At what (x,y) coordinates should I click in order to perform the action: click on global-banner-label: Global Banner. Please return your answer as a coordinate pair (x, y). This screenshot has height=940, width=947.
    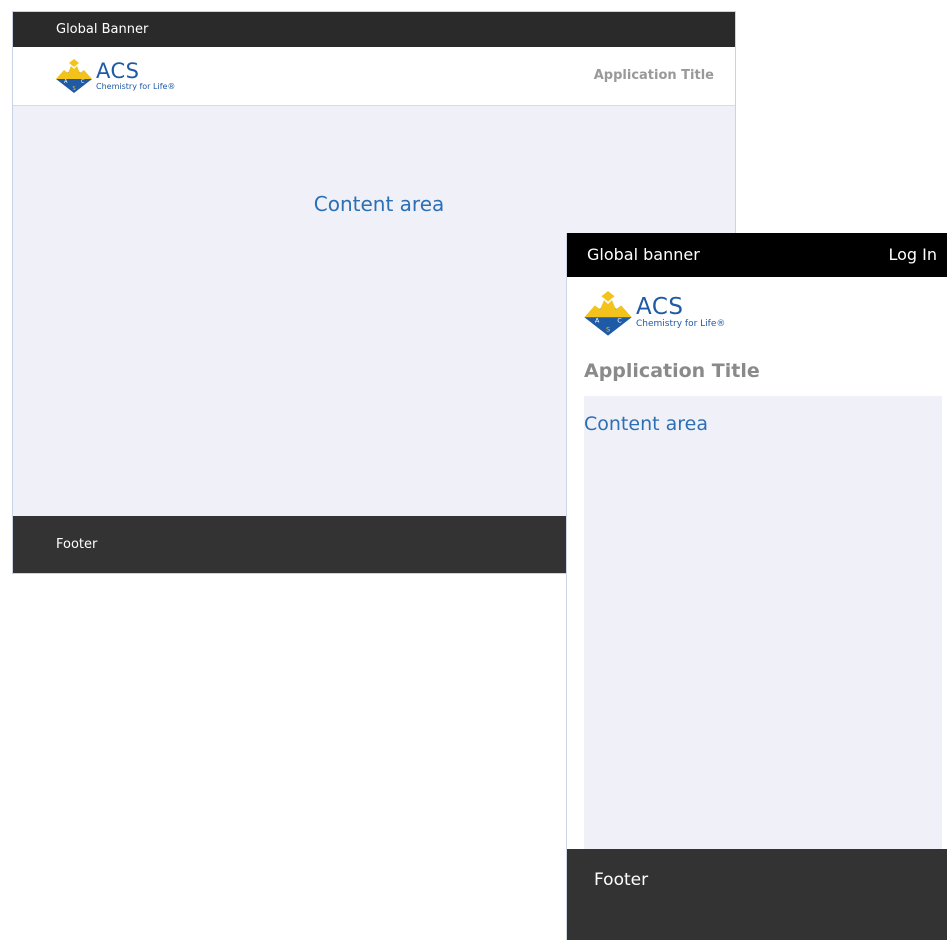
    Looking at the image, I should click on (102, 29).